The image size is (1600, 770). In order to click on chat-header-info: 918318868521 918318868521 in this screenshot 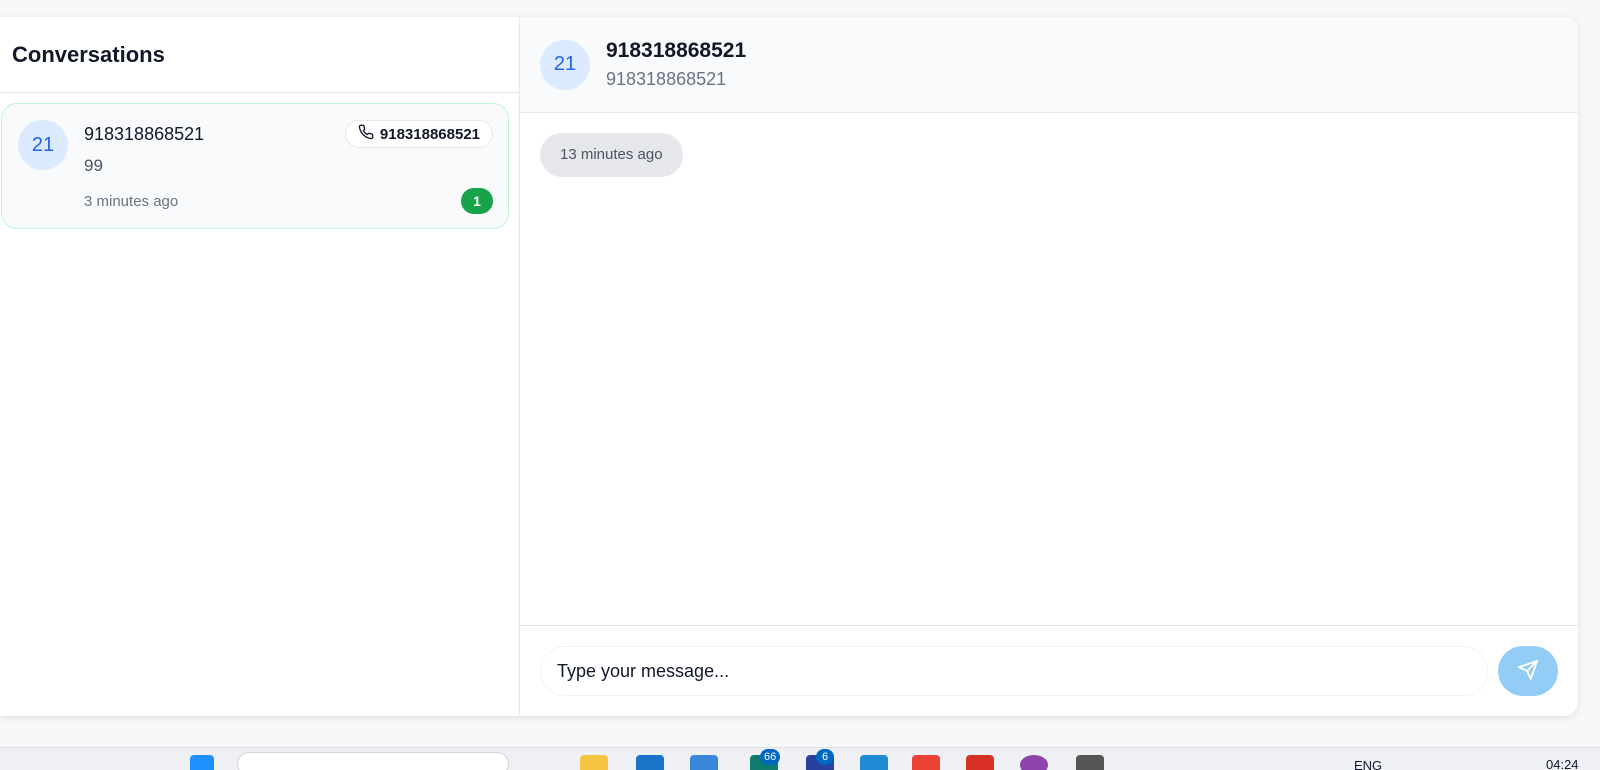, I will do `click(676, 64)`.